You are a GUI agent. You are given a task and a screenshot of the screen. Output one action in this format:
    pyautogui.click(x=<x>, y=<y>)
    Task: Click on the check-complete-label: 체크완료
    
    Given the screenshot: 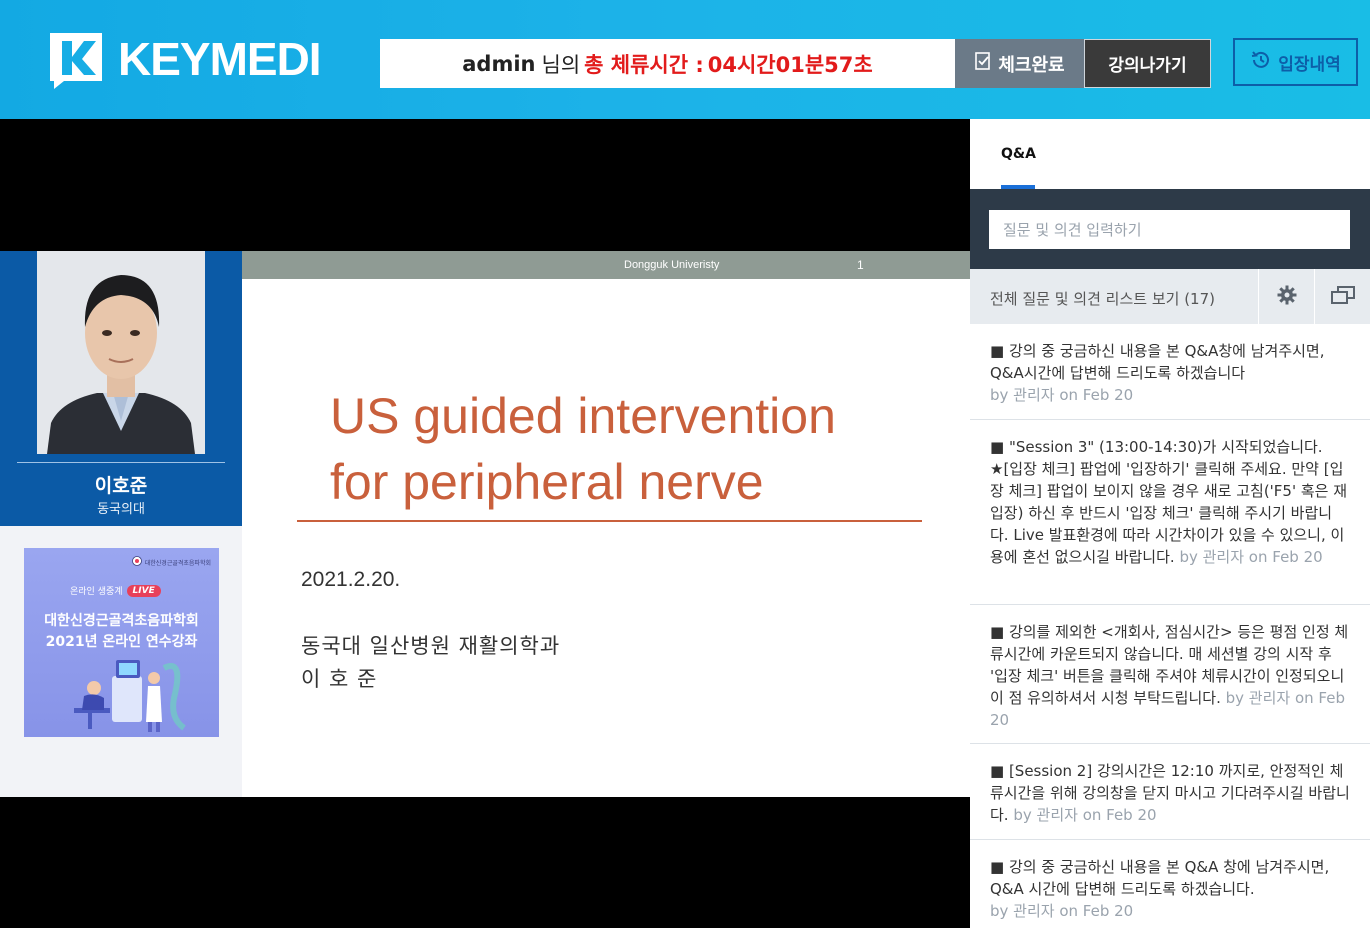 What is the action you would take?
    pyautogui.click(x=1031, y=64)
    